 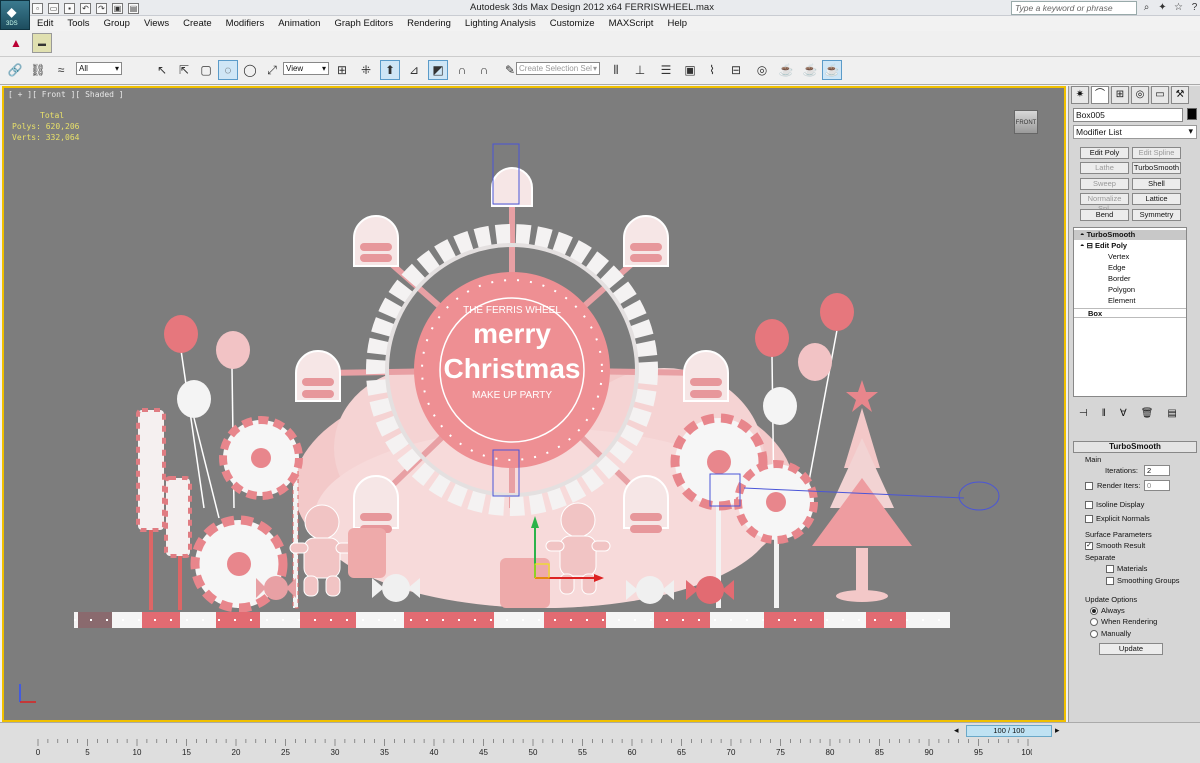 What do you see at coordinates (299, 23) in the screenshot?
I see `menu-animation: Animation` at bounding box center [299, 23].